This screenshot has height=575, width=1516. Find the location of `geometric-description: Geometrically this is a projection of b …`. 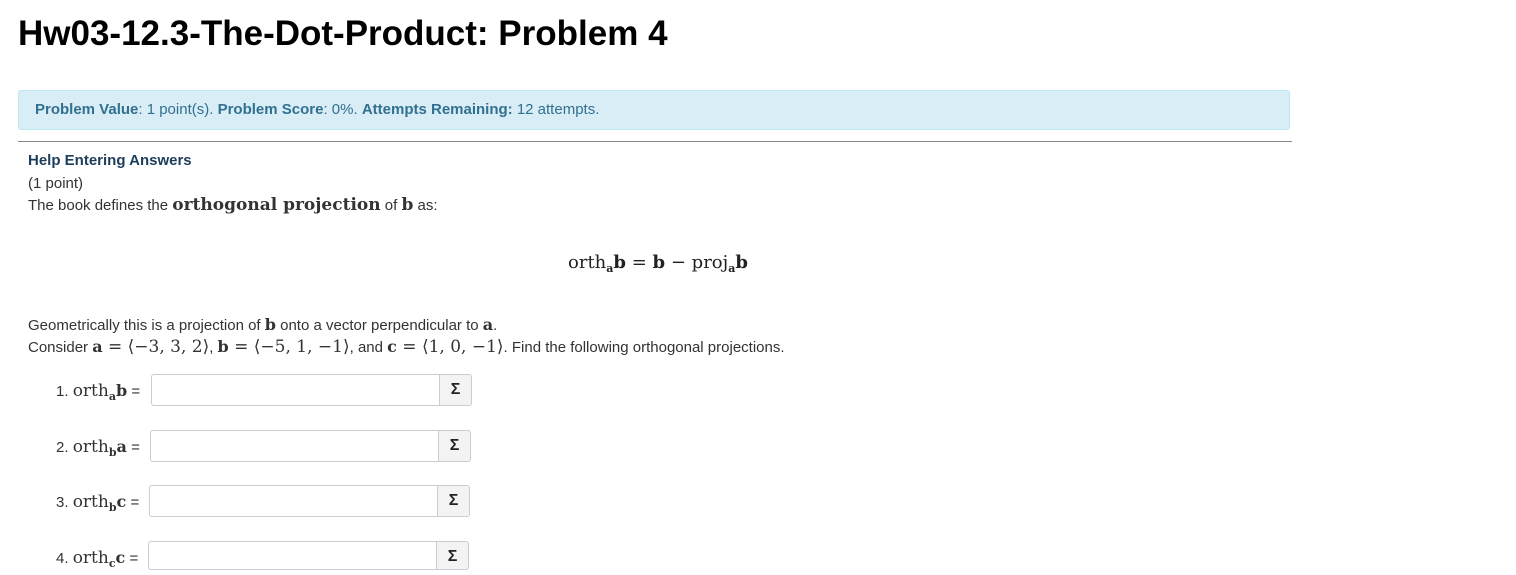

geometric-description: Geometrically this is a projection of b … is located at coordinates (262, 324).